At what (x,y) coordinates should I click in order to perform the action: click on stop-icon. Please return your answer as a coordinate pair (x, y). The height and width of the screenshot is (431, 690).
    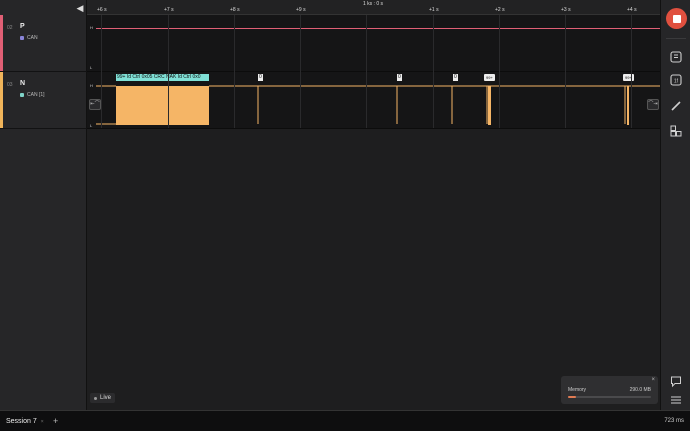
    Looking at the image, I should click on (676, 18).